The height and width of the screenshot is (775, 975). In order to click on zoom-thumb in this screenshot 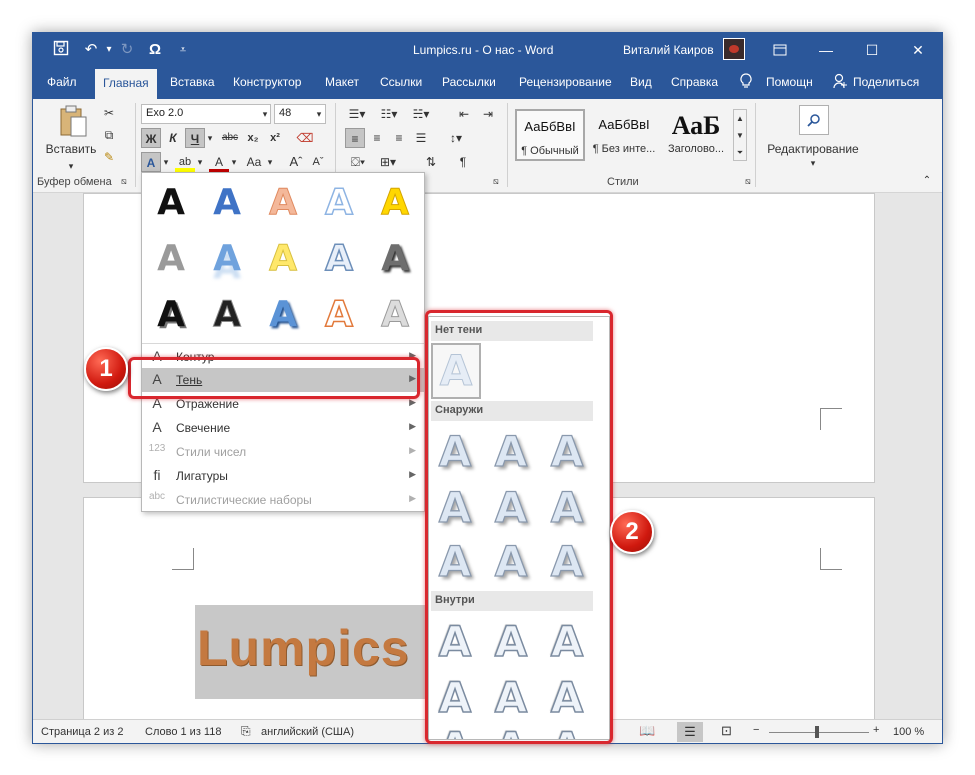, I will do `click(817, 732)`.